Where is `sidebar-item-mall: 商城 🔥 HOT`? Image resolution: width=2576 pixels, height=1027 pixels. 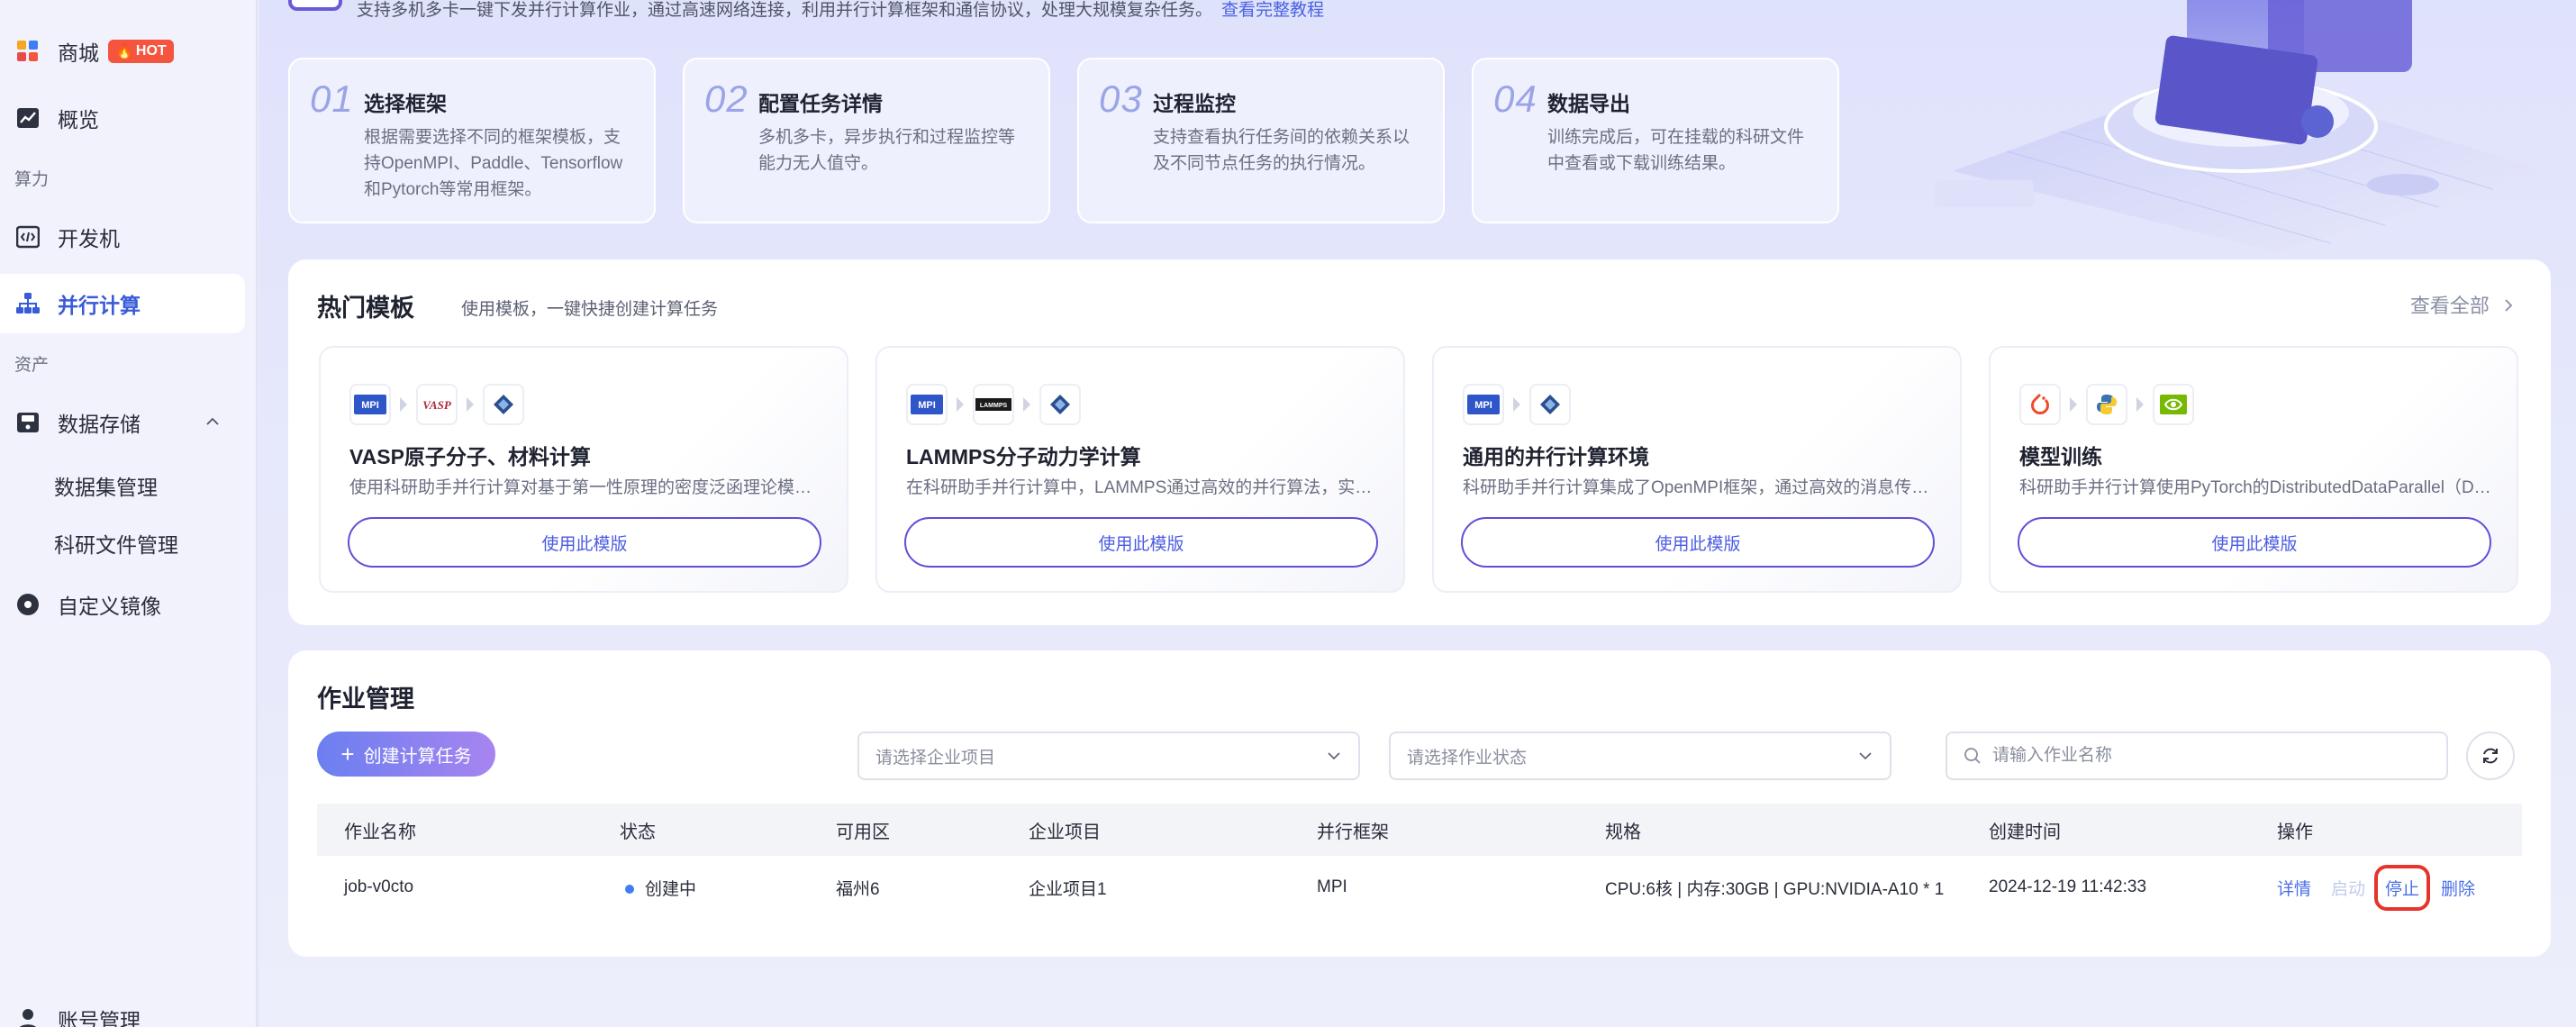 sidebar-item-mall: 商城 🔥 HOT is located at coordinates (122, 51).